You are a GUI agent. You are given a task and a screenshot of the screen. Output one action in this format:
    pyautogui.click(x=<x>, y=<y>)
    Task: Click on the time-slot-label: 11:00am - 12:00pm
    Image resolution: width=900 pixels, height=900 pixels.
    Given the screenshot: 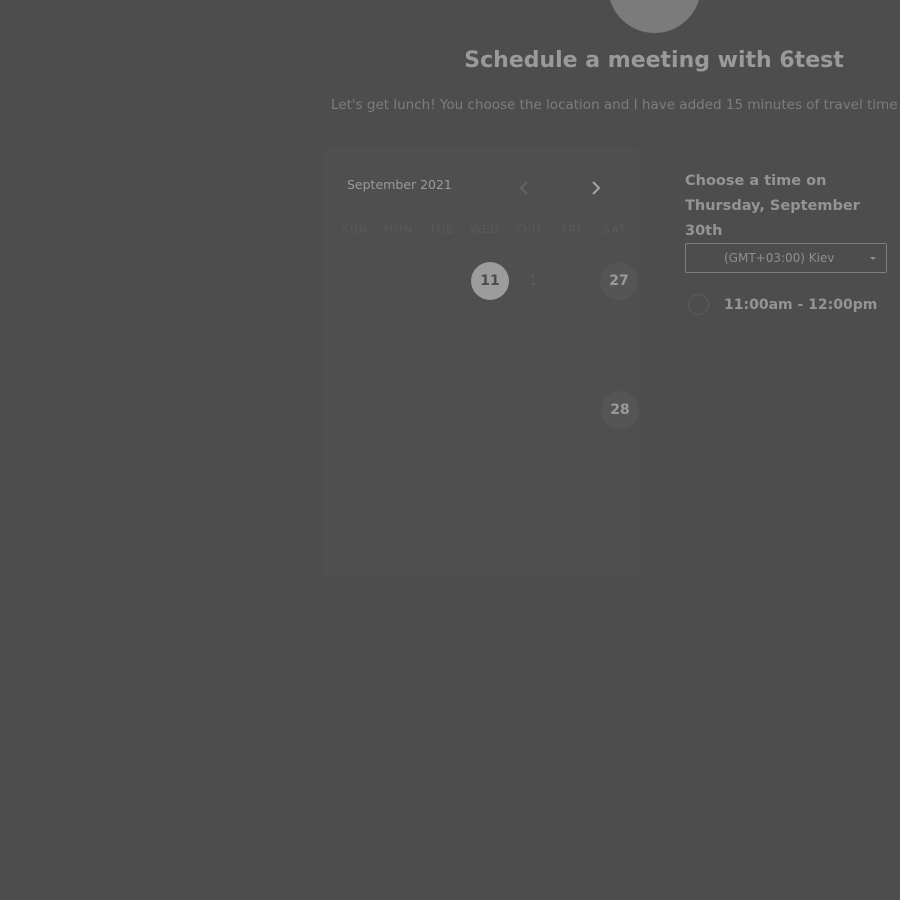 What is the action you would take?
    pyautogui.click(x=801, y=304)
    